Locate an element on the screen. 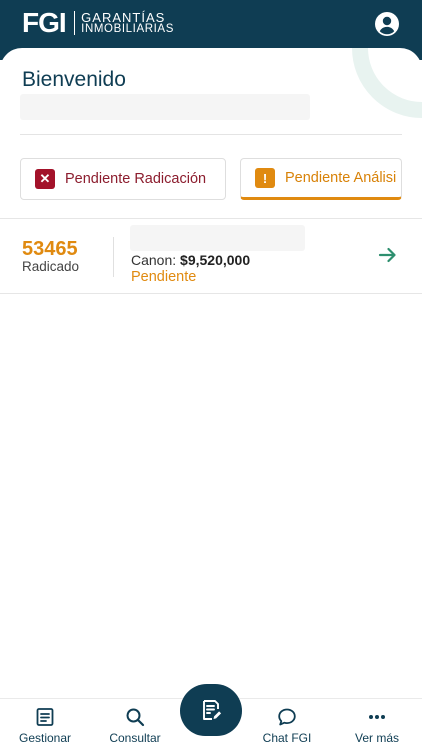 The height and width of the screenshot is (750, 422). brand-text: GARANTÍAS INMOBILIARIAS is located at coordinates (127, 23).